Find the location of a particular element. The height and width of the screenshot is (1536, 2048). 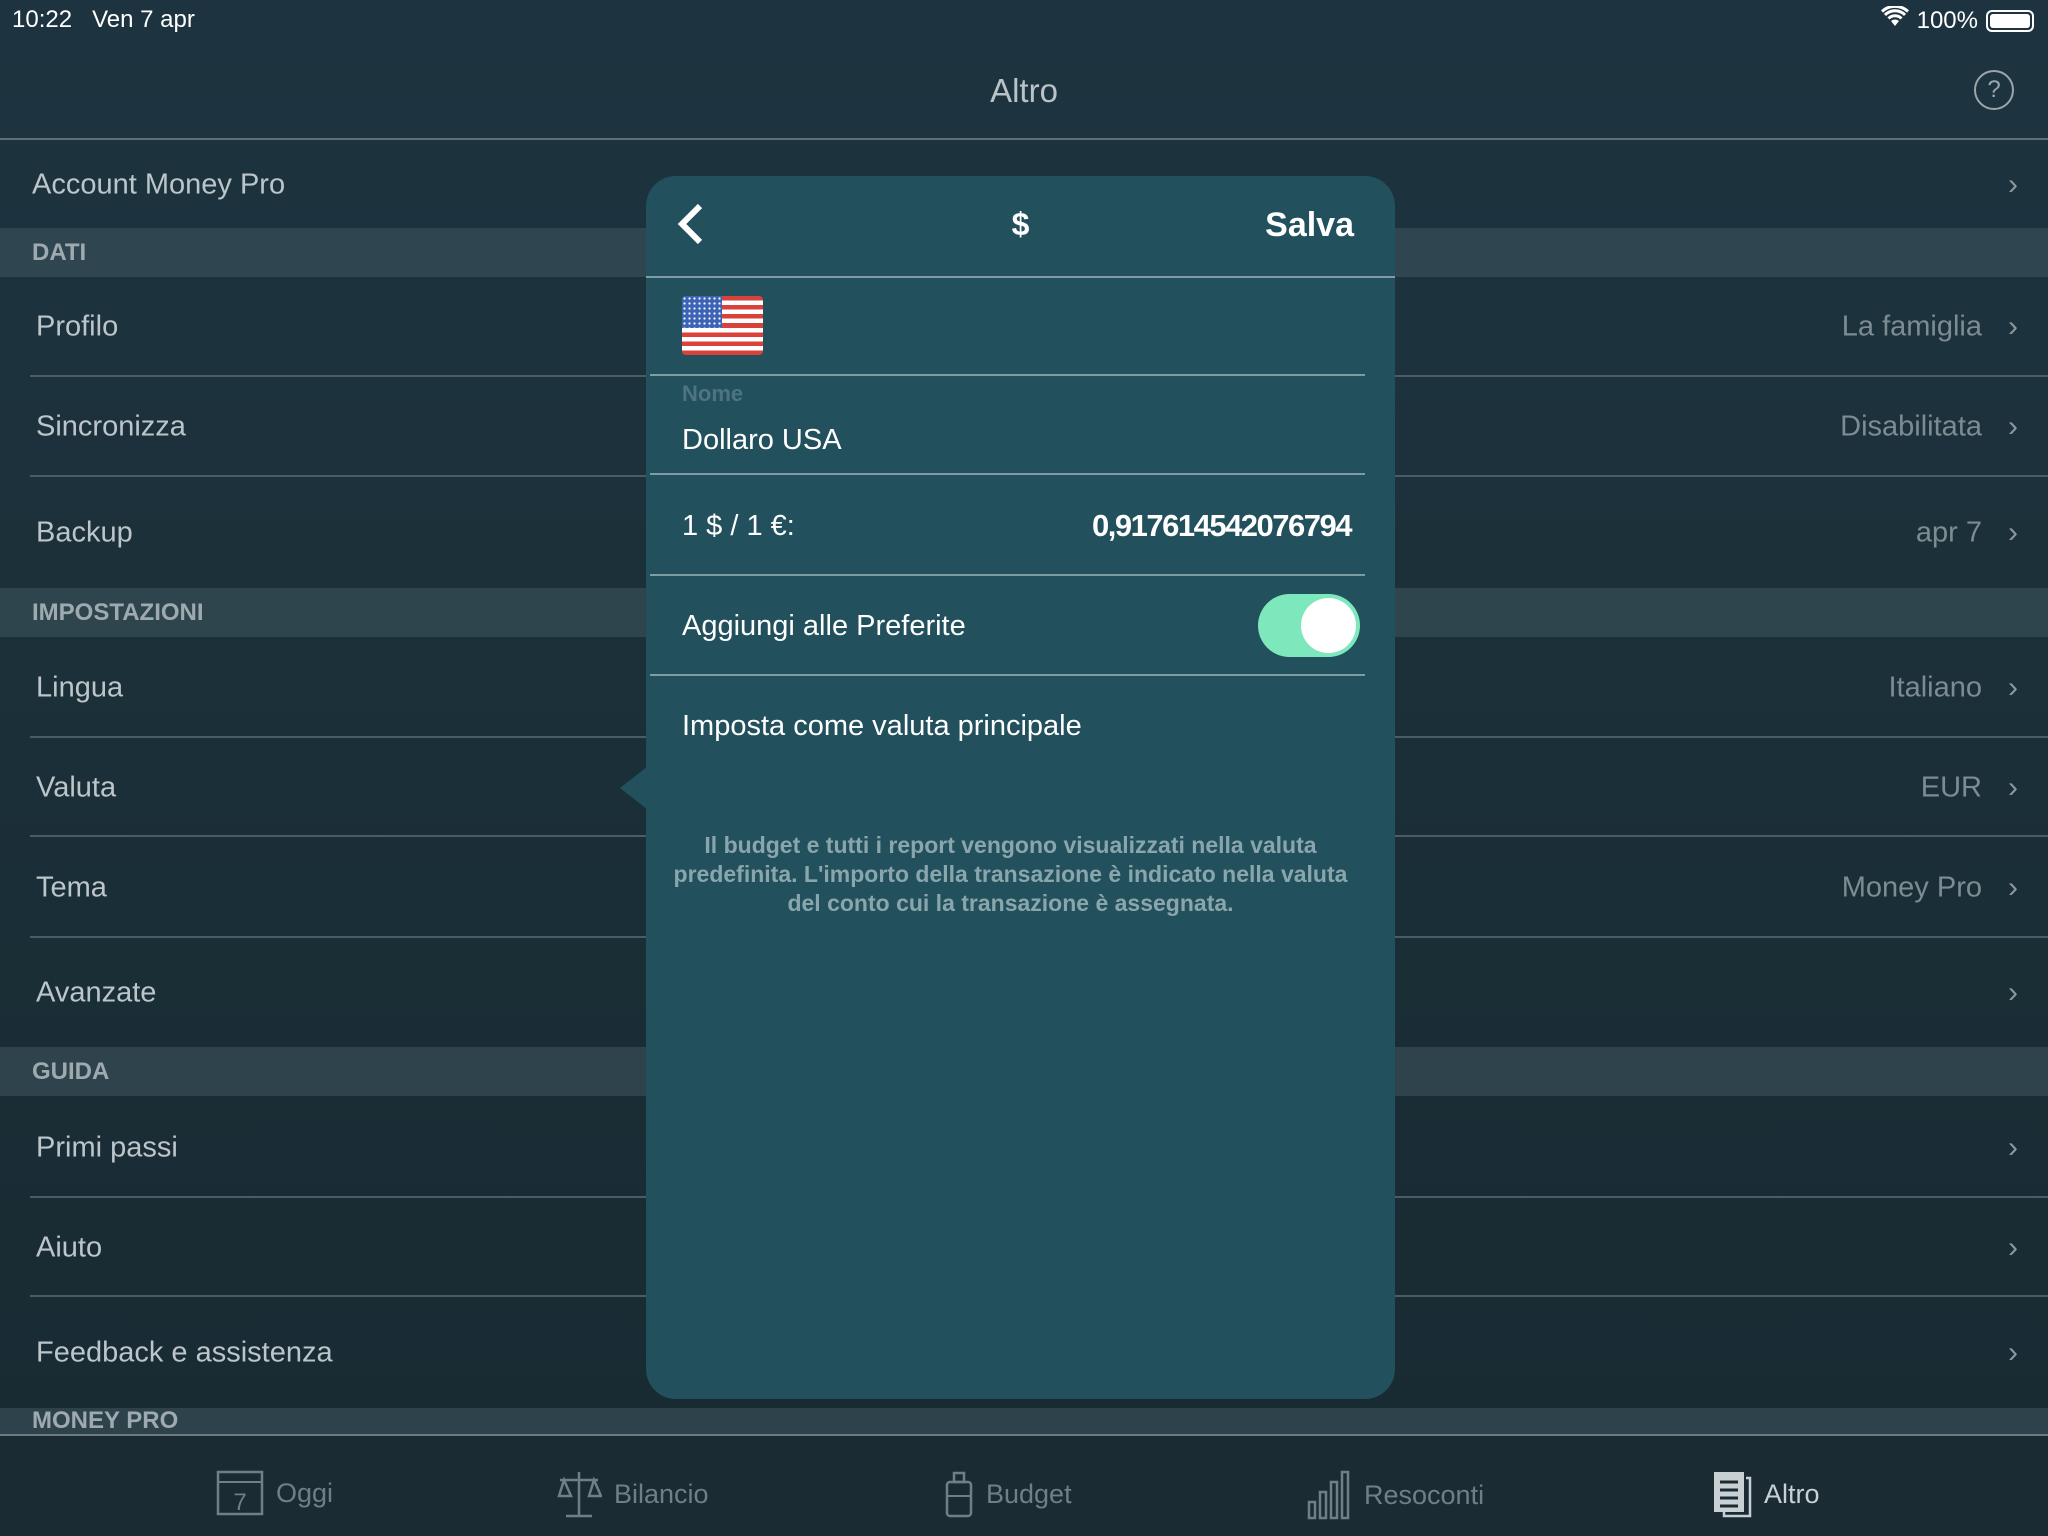

popover-arrow is located at coordinates (634, 788).